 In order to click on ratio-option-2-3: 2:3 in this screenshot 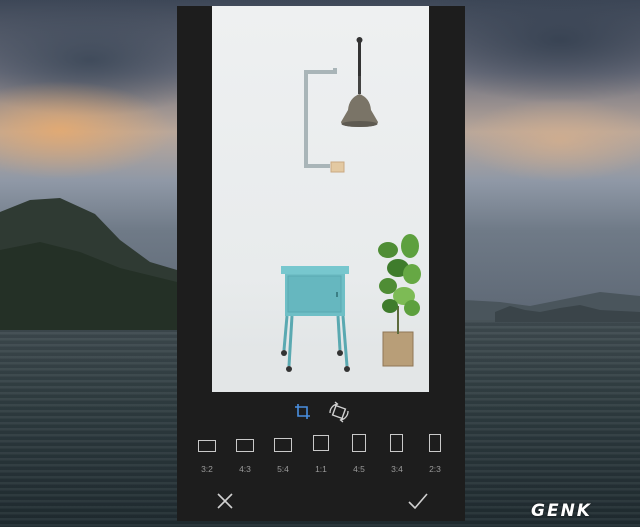, I will do `click(435, 456)`.